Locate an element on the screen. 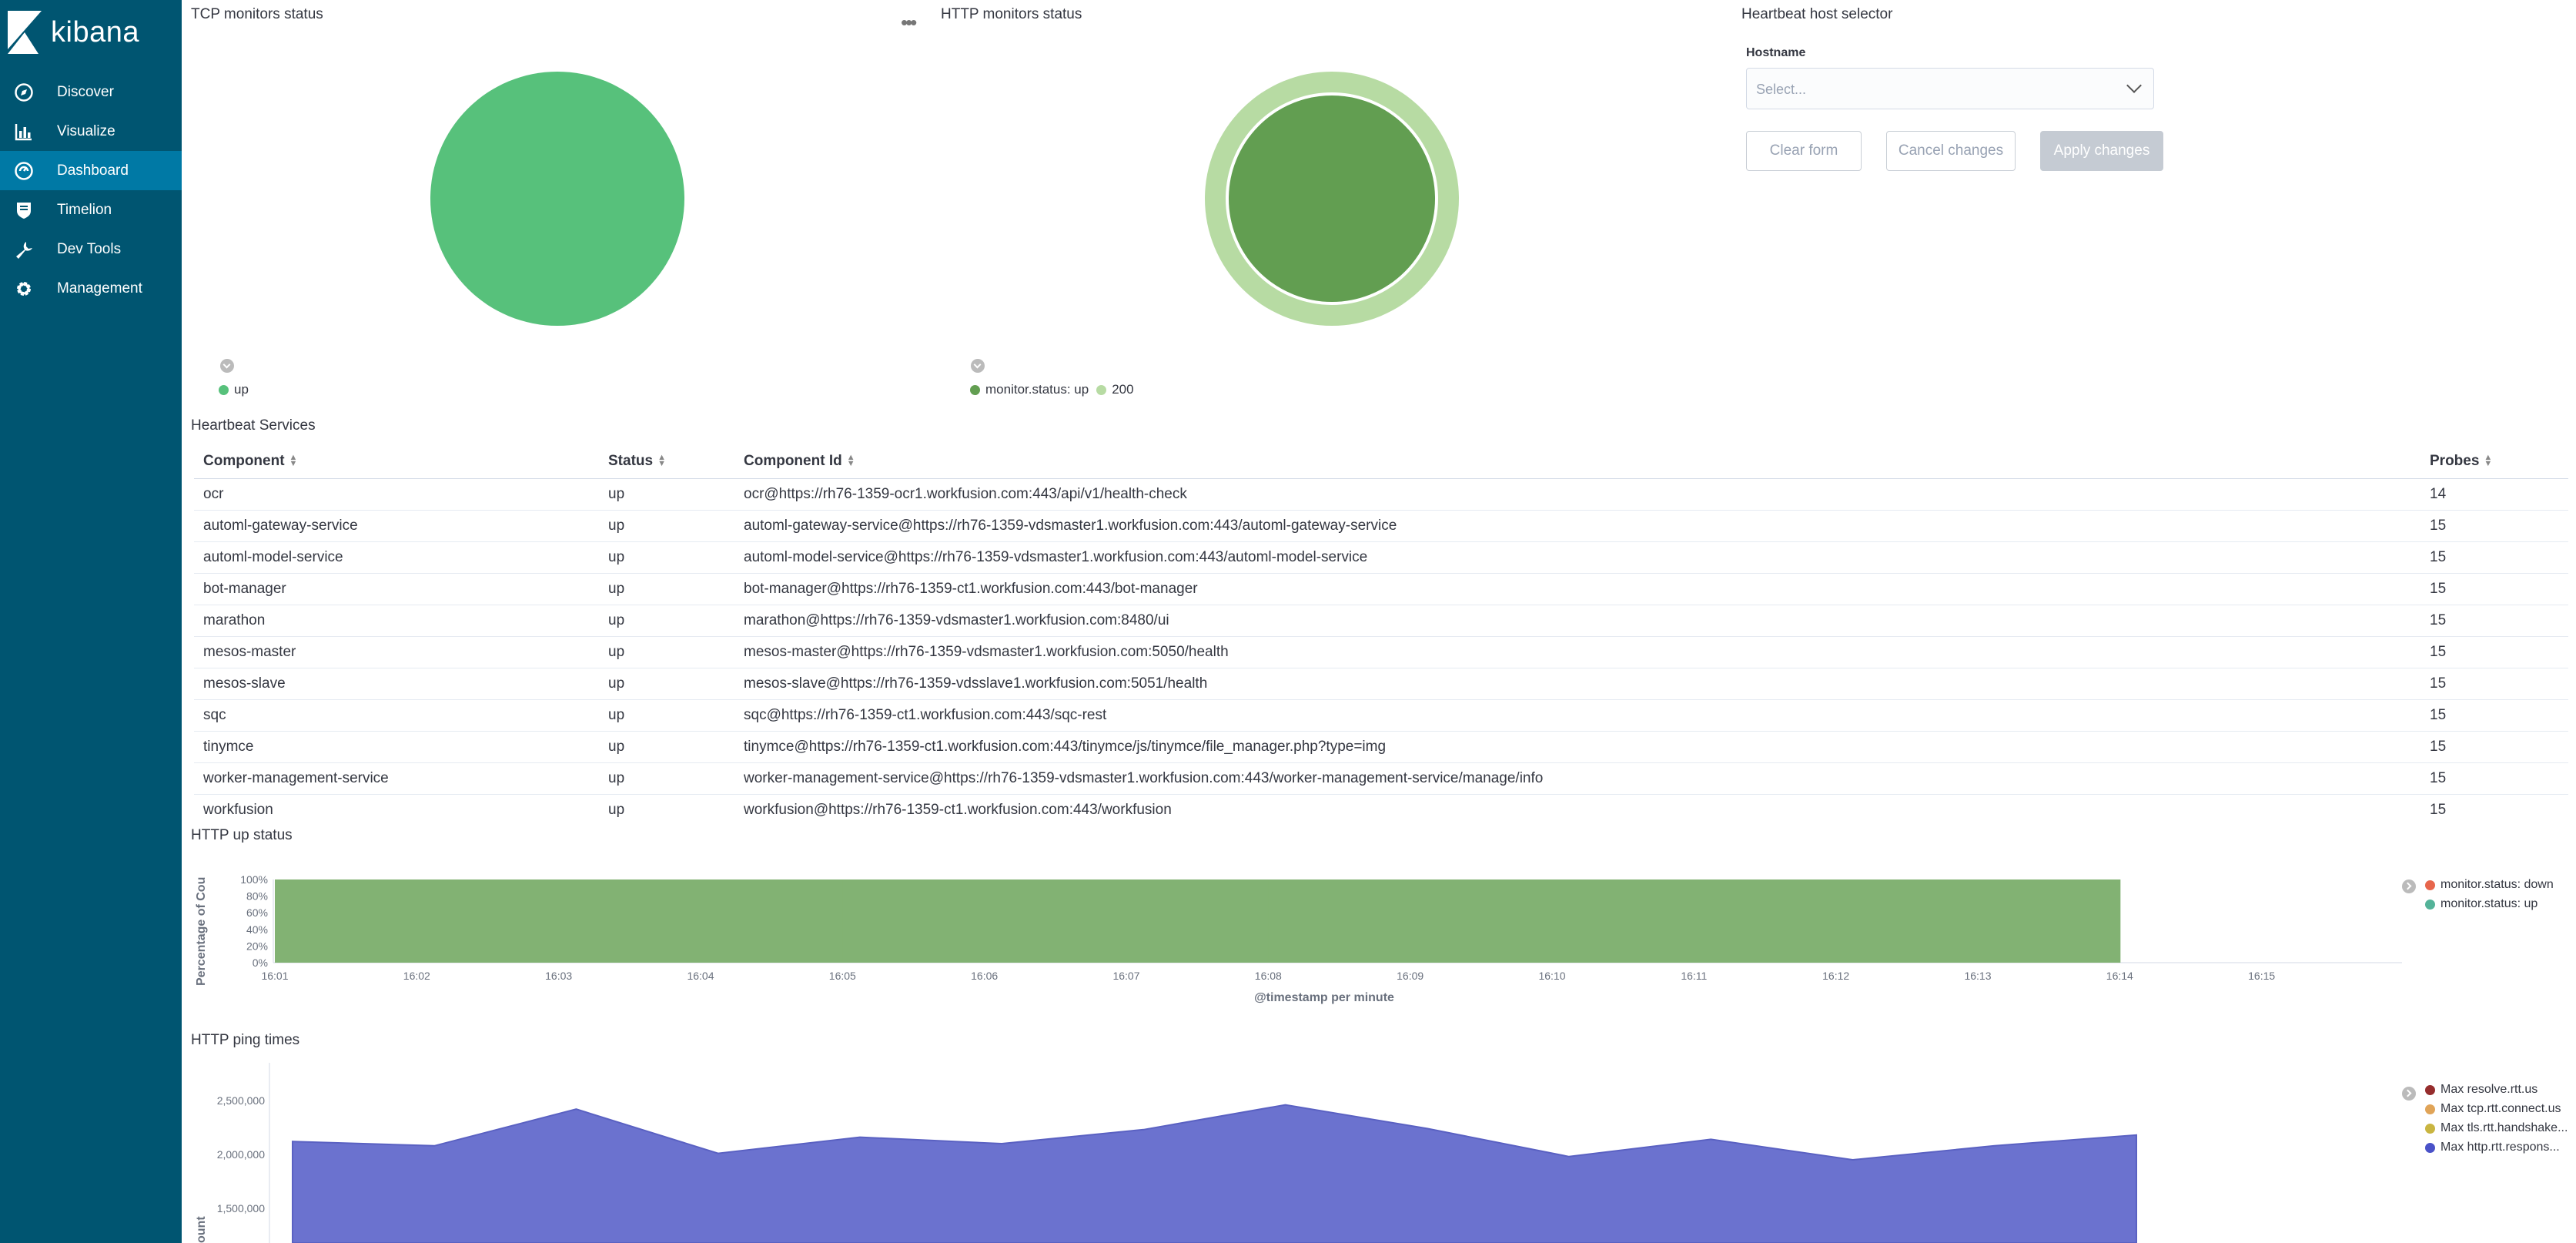 The width and height of the screenshot is (2576, 1243). host-selector-title: Heartbeat host selector is located at coordinates (1817, 14).